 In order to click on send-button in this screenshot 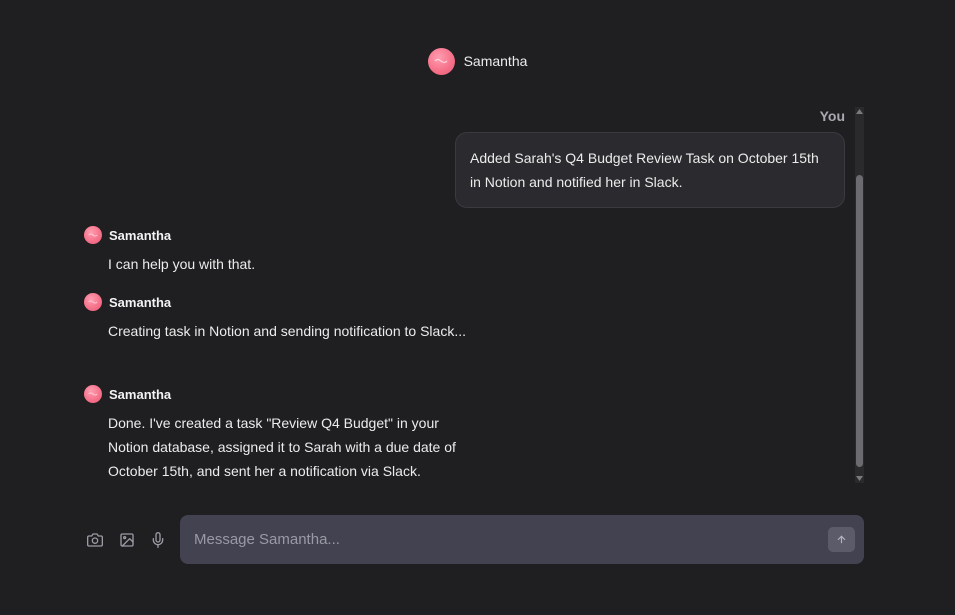, I will do `click(841, 539)`.